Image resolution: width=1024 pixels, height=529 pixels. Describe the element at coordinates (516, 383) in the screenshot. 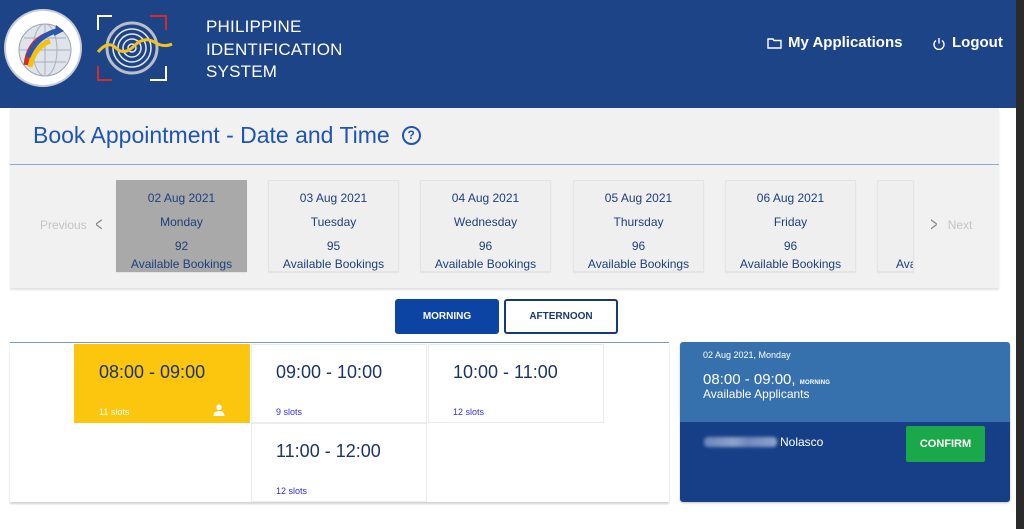

I see `time-slot: 10:00 - 11:00 12 slots` at that location.